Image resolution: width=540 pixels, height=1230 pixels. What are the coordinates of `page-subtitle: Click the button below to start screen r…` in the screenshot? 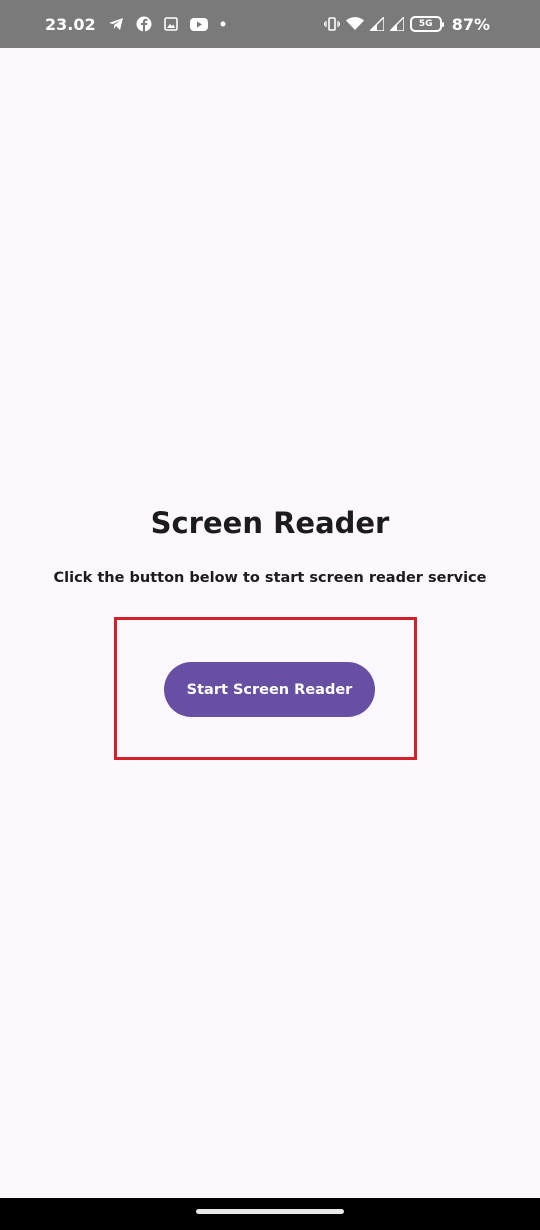 It's located at (270, 578).